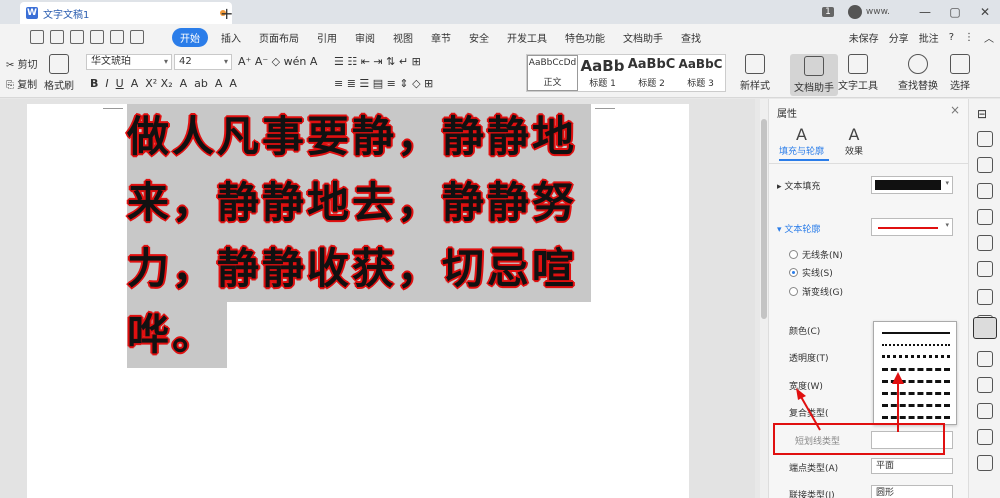 The width and height of the screenshot is (1000, 498). I want to click on text-line: 来，静静地去，静静努, so click(359, 203).